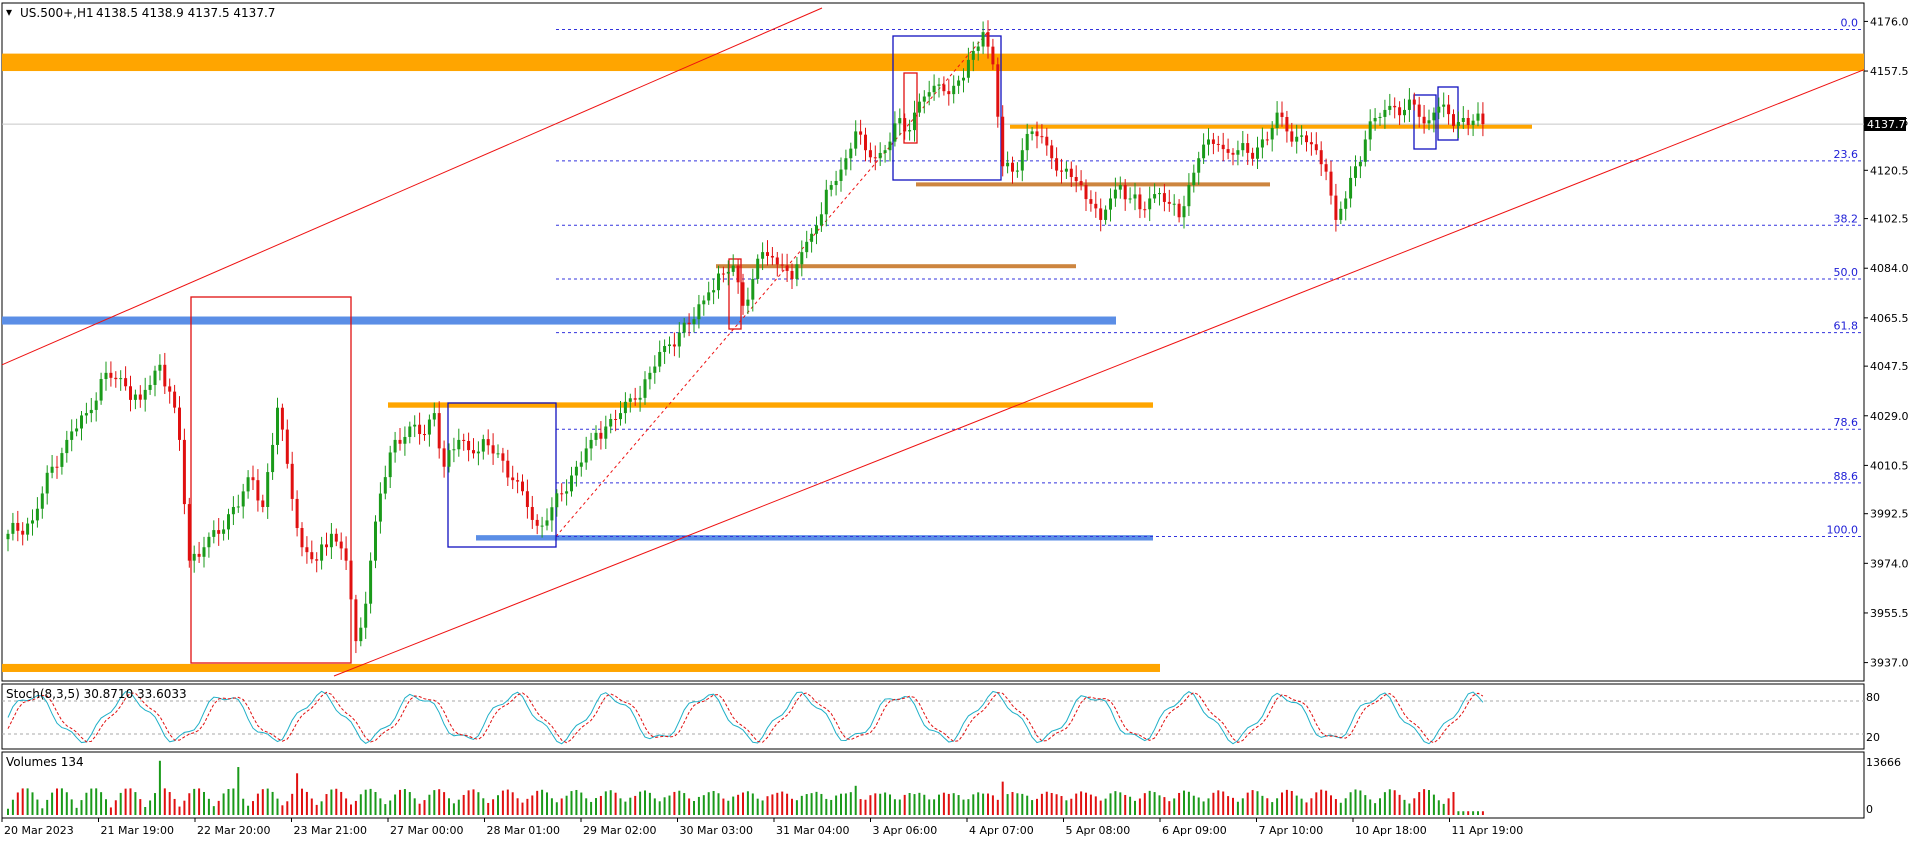  Describe the element at coordinates (426, 830) in the screenshot. I see `time-tick-label: 27 Mar 00:00` at that location.